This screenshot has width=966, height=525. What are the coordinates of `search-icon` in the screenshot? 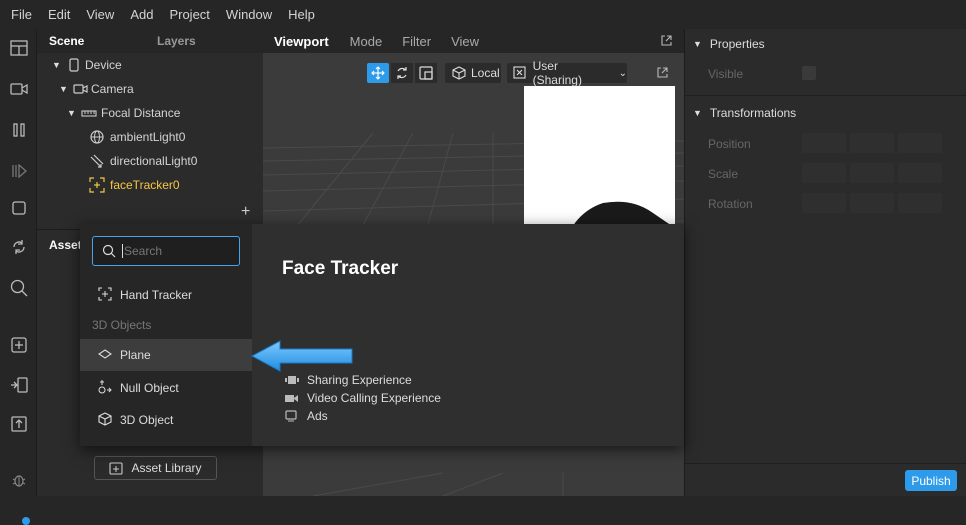 It's located at (19, 288).